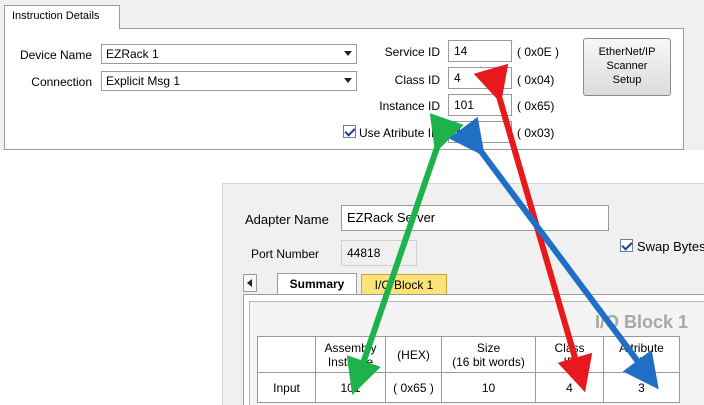 The height and width of the screenshot is (405, 704). What do you see at coordinates (61, 82) in the screenshot?
I see `connection-label: Connection` at bounding box center [61, 82].